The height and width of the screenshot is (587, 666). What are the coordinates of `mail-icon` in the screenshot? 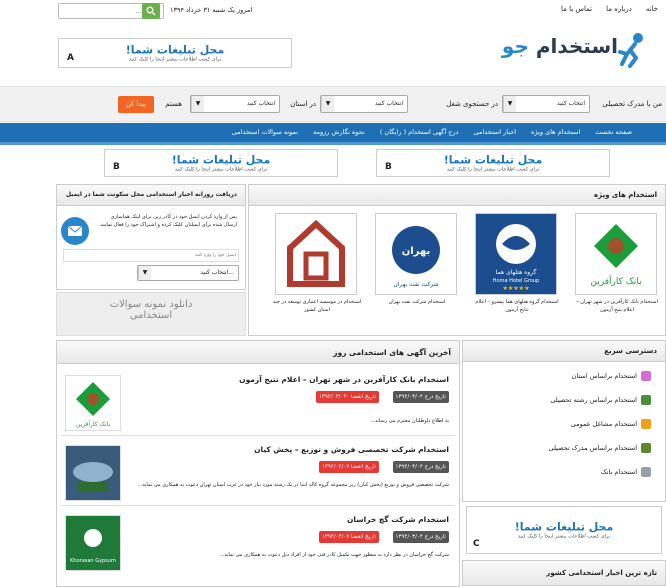 It's located at (75, 231).